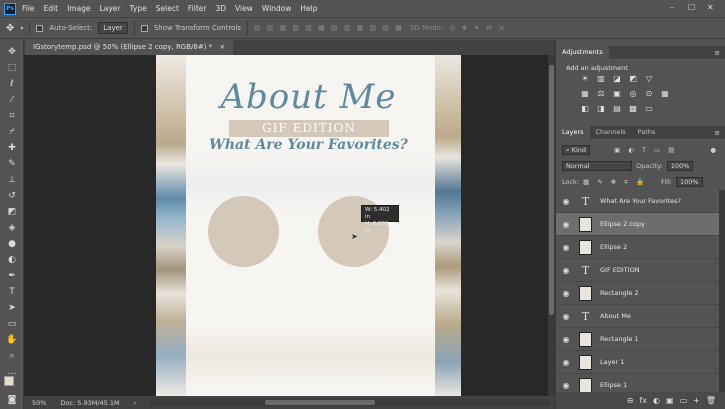  I want to click on tab-layers: Layers, so click(573, 132).